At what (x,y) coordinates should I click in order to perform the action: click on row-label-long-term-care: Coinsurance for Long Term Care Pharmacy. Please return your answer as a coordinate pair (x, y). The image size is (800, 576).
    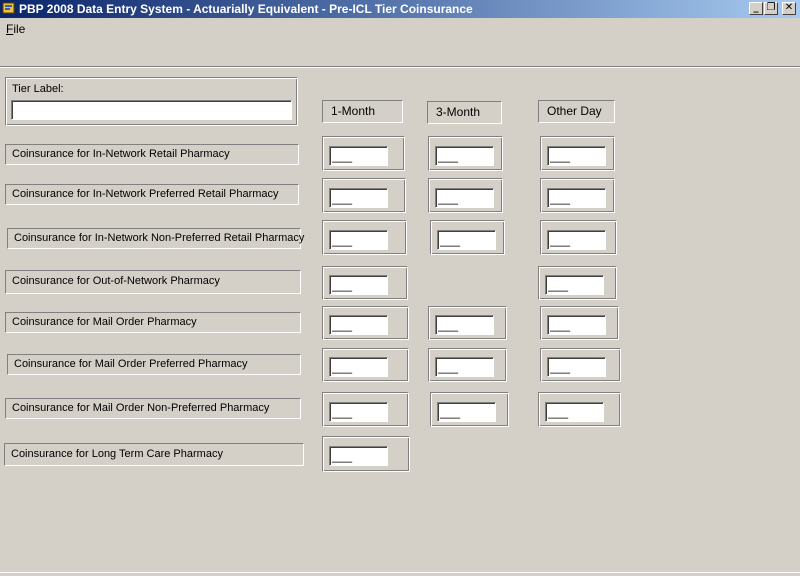
    Looking at the image, I should click on (154, 454).